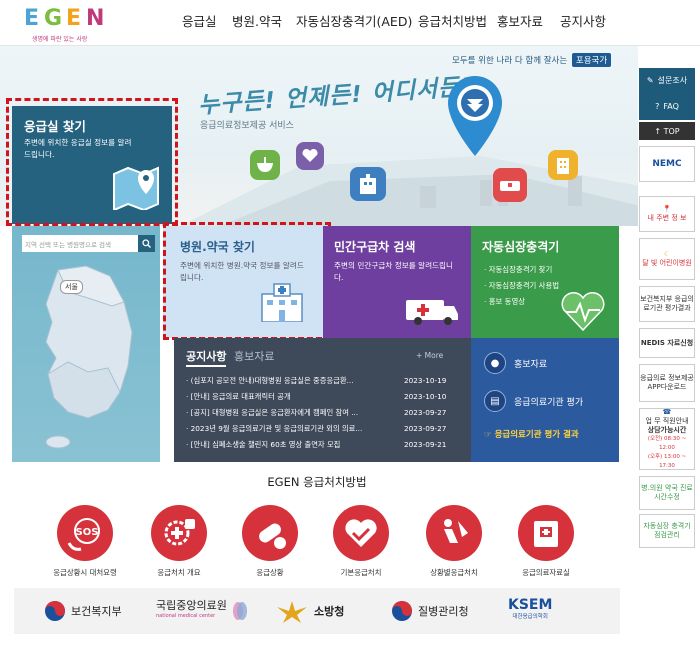  Describe the element at coordinates (518, 269) in the screenshot. I see `aed-item-find: · 자동심장충격기 찾기` at that location.